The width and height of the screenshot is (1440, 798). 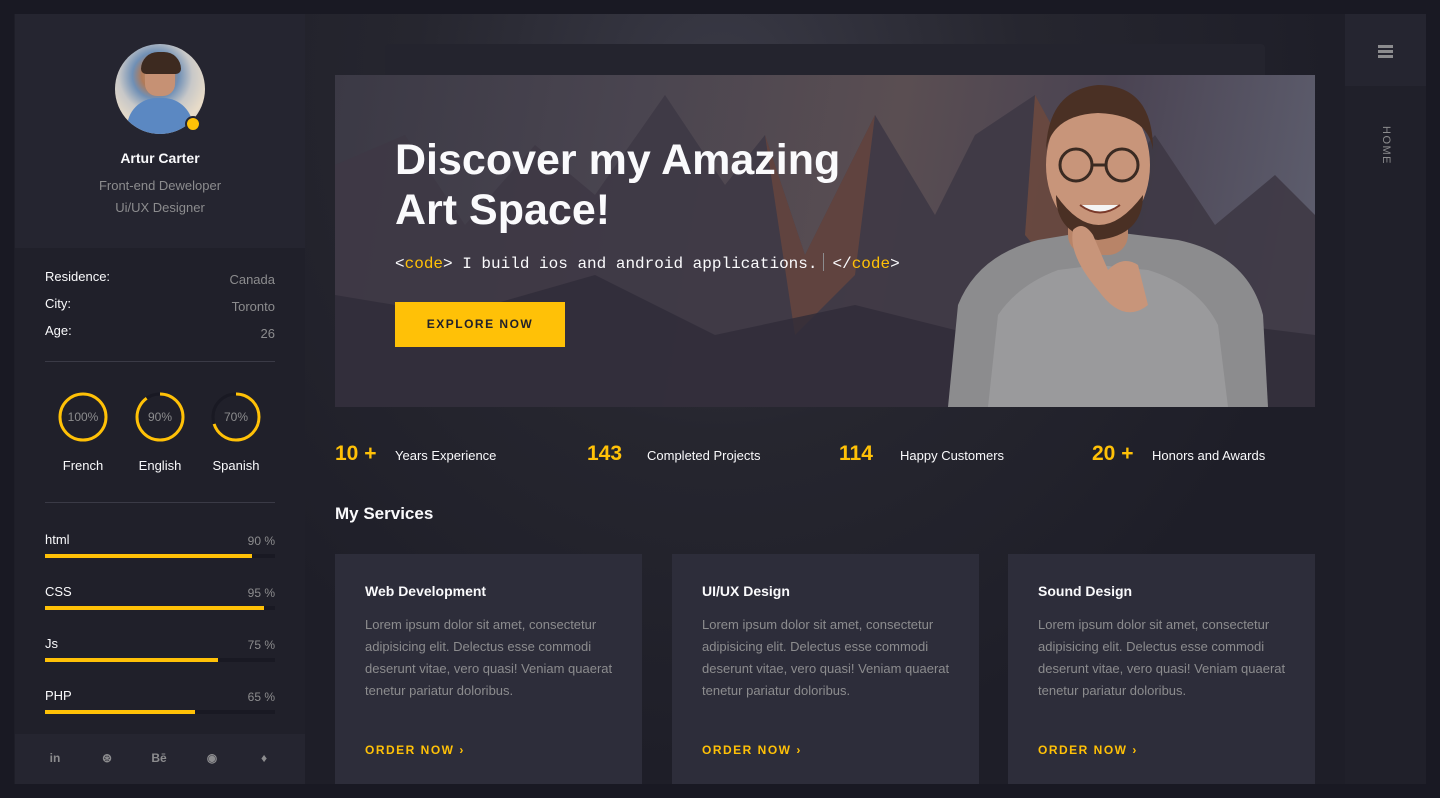 I want to click on language-percent: 70%, so click(x=236, y=417).